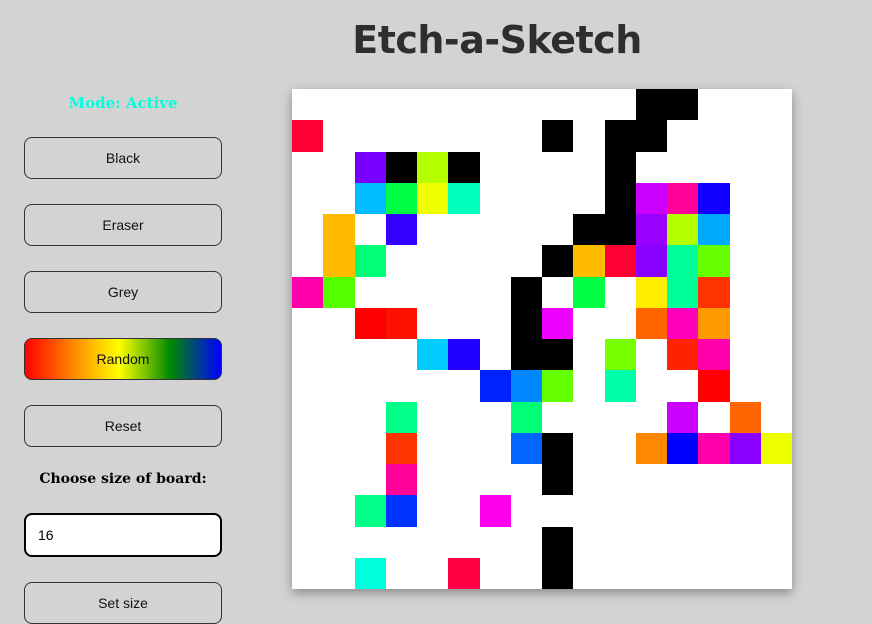 Image resolution: width=872 pixels, height=624 pixels. What do you see at coordinates (123, 158) in the screenshot?
I see `black-button: Black` at bounding box center [123, 158].